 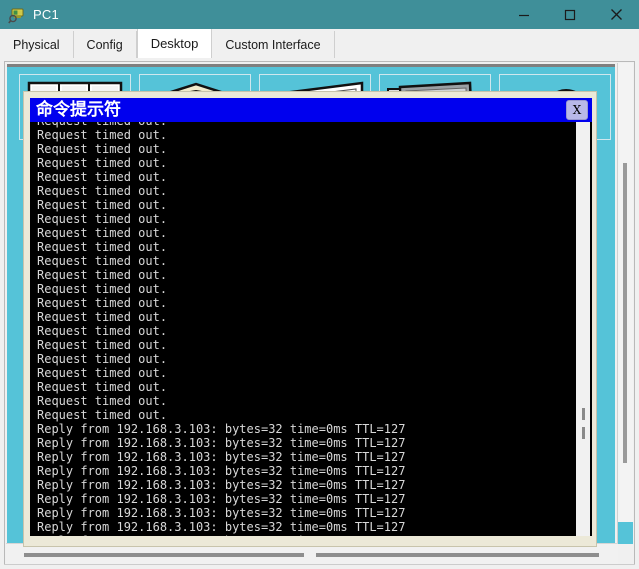 What do you see at coordinates (174, 43) in the screenshot?
I see `tab-desktop: Desktop` at bounding box center [174, 43].